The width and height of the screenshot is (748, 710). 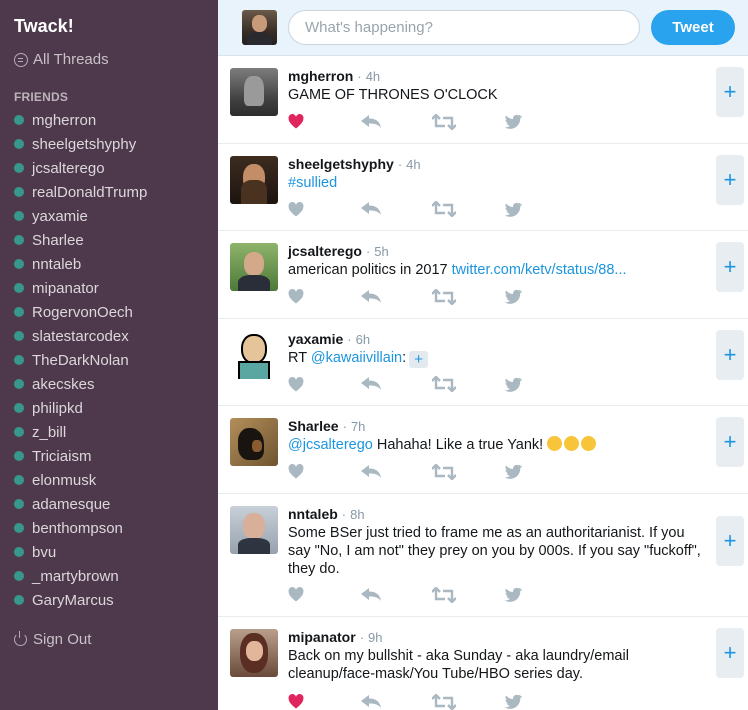 I want to click on tweet-handle: mipanator, so click(x=322, y=637).